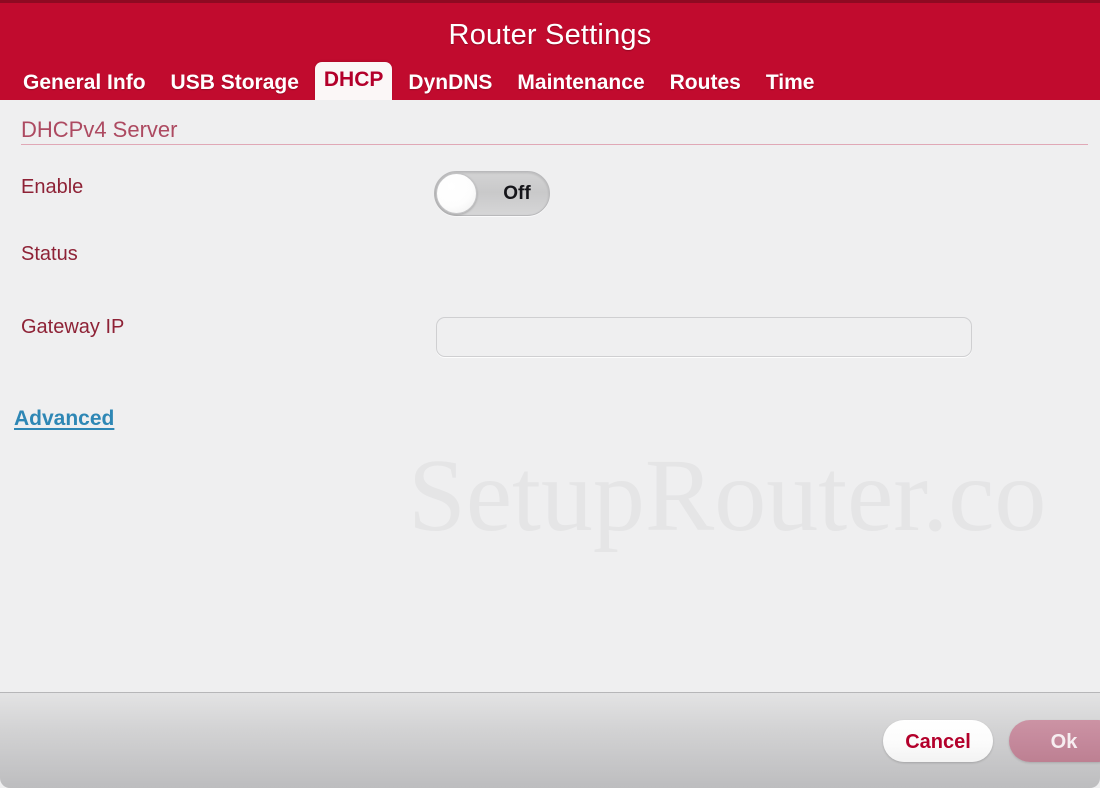  What do you see at coordinates (450, 83) in the screenshot?
I see `tab-dyndns: DynDNS` at bounding box center [450, 83].